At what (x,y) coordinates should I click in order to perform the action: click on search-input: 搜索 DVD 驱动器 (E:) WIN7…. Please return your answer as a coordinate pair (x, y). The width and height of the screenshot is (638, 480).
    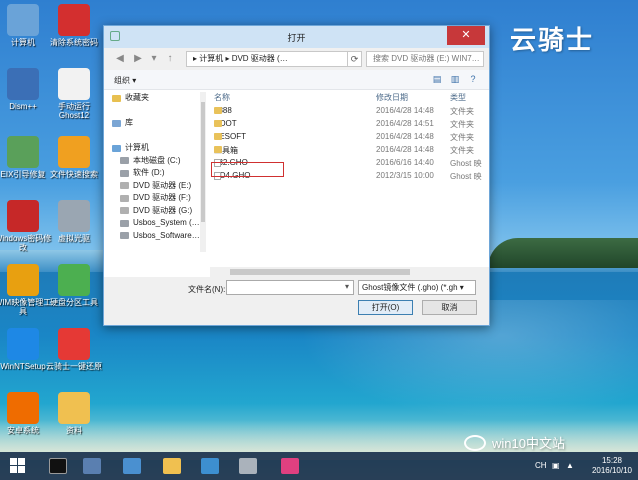
    Looking at the image, I should click on (425, 59).